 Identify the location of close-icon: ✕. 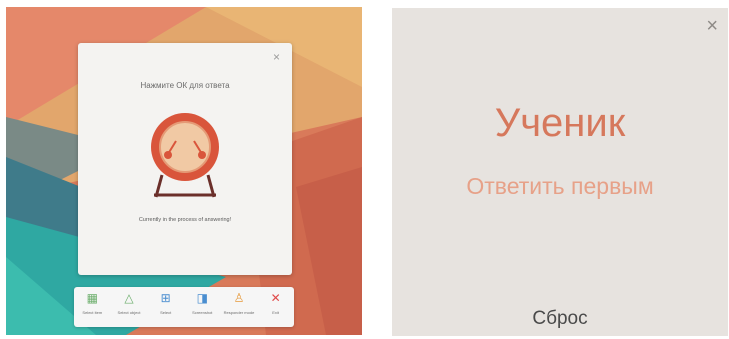
(275, 298).